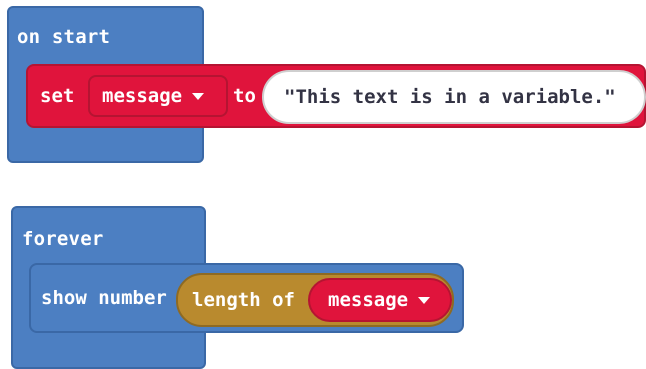  What do you see at coordinates (63, 239) in the screenshot?
I see `forever-label: forever` at bounding box center [63, 239].